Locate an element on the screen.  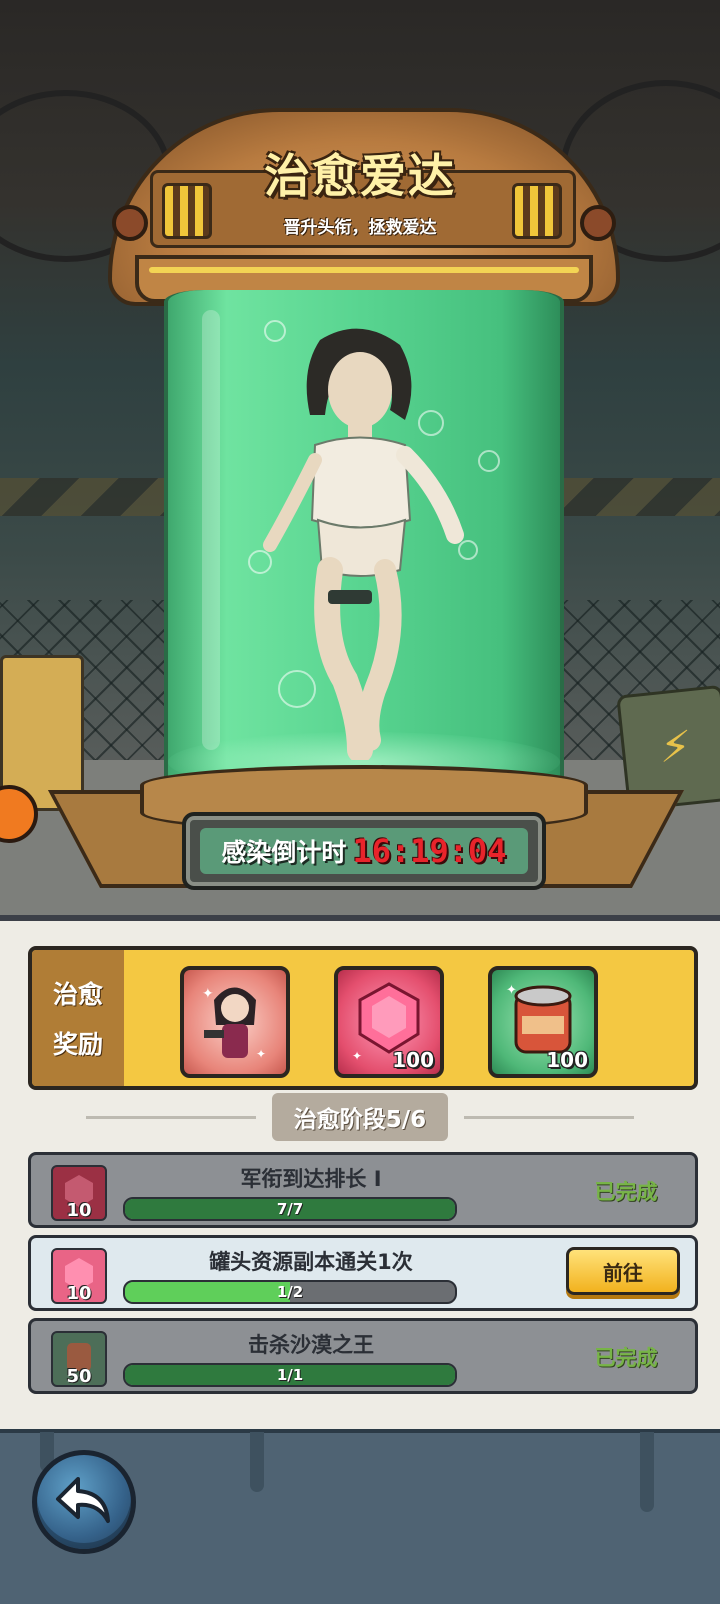
countdown-value: 16:19:04 is located at coordinates (429, 851).